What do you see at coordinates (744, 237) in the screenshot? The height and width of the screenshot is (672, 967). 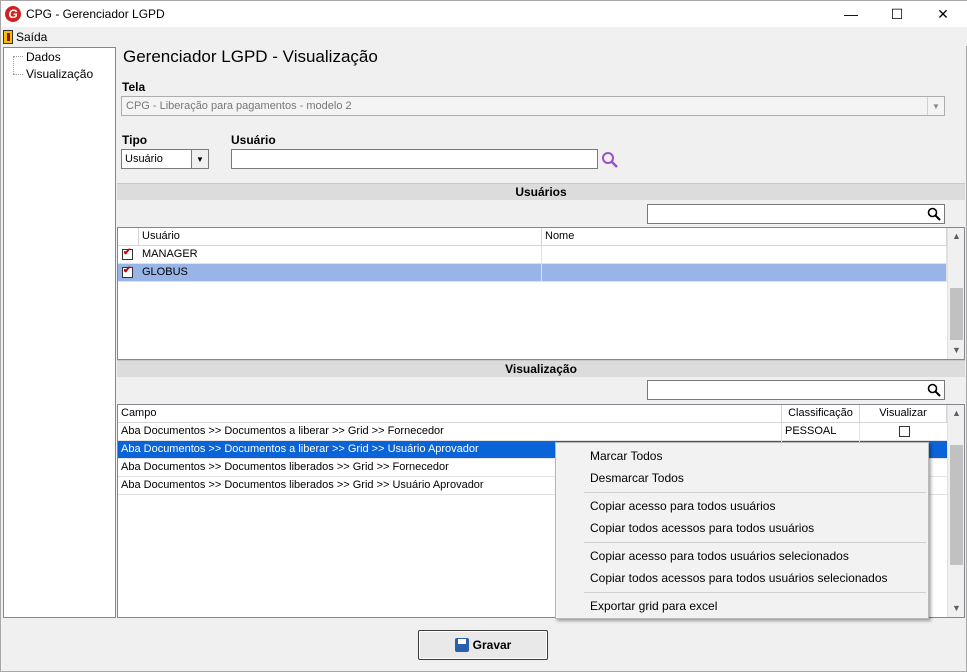 I see `column-header-nome: Nome` at bounding box center [744, 237].